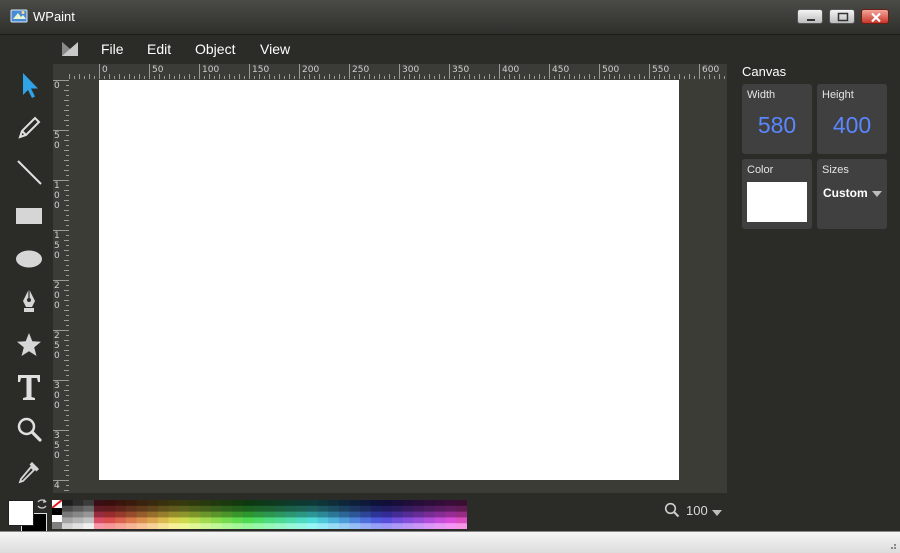  I want to click on sizes-card: Sizes Custom, so click(852, 194).